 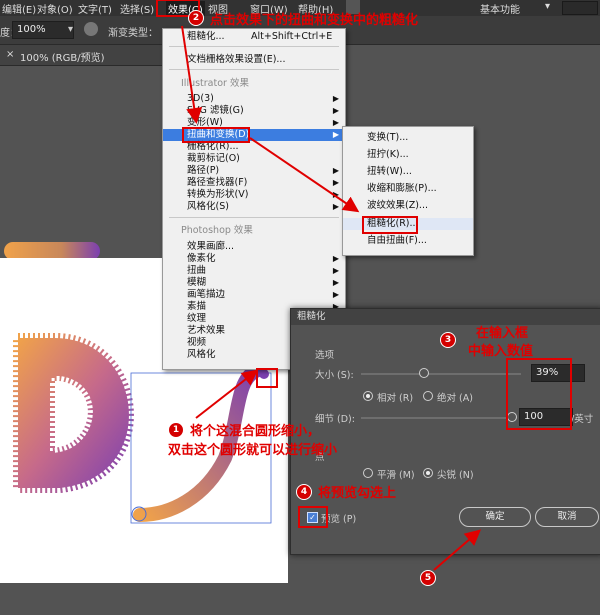 What do you see at coordinates (267, 378) in the screenshot?
I see `highlight-box-blend-circle` at bounding box center [267, 378].